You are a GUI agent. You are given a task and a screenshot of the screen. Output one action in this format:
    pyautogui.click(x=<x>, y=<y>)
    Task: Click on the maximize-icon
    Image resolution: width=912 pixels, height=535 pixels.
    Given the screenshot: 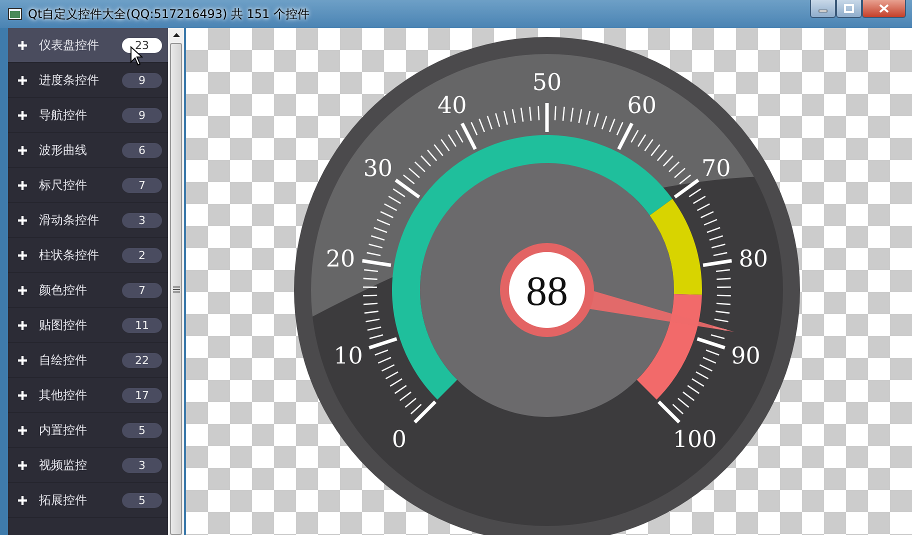 What is the action you would take?
    pyautogui.click(x=849, y=8)
    